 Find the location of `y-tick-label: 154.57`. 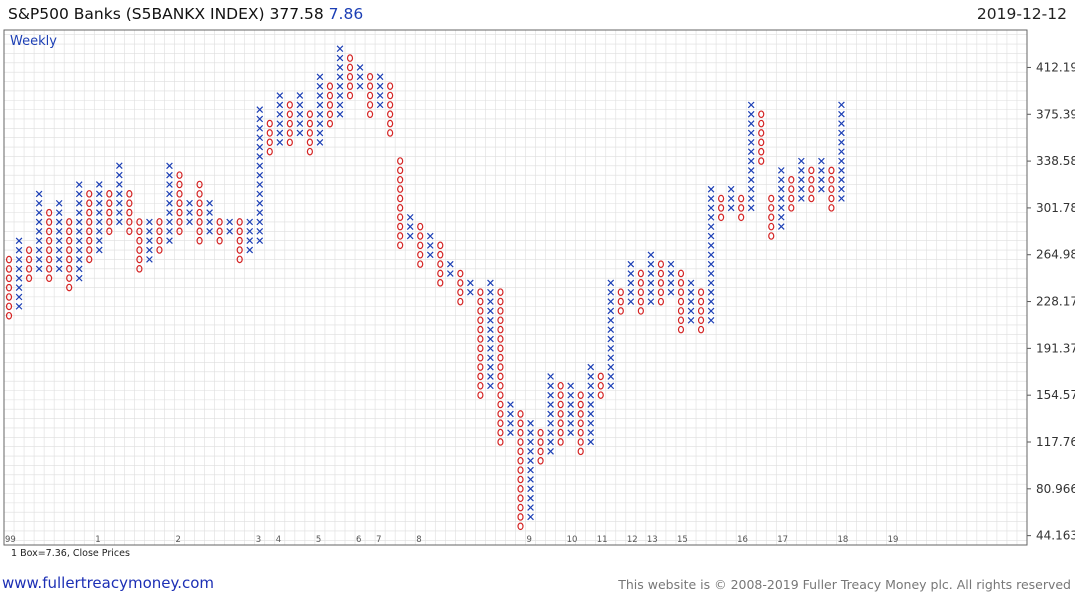

y-tick-label: 154.57 is located at coordinates (1055, 395).